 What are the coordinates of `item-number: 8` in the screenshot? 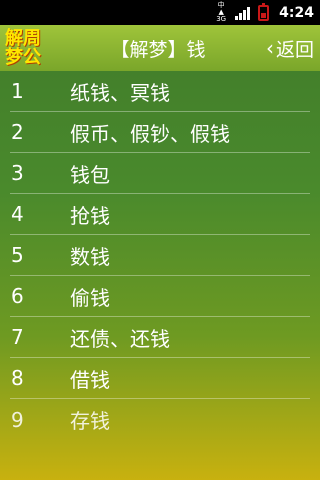 It's located at (17, 378).